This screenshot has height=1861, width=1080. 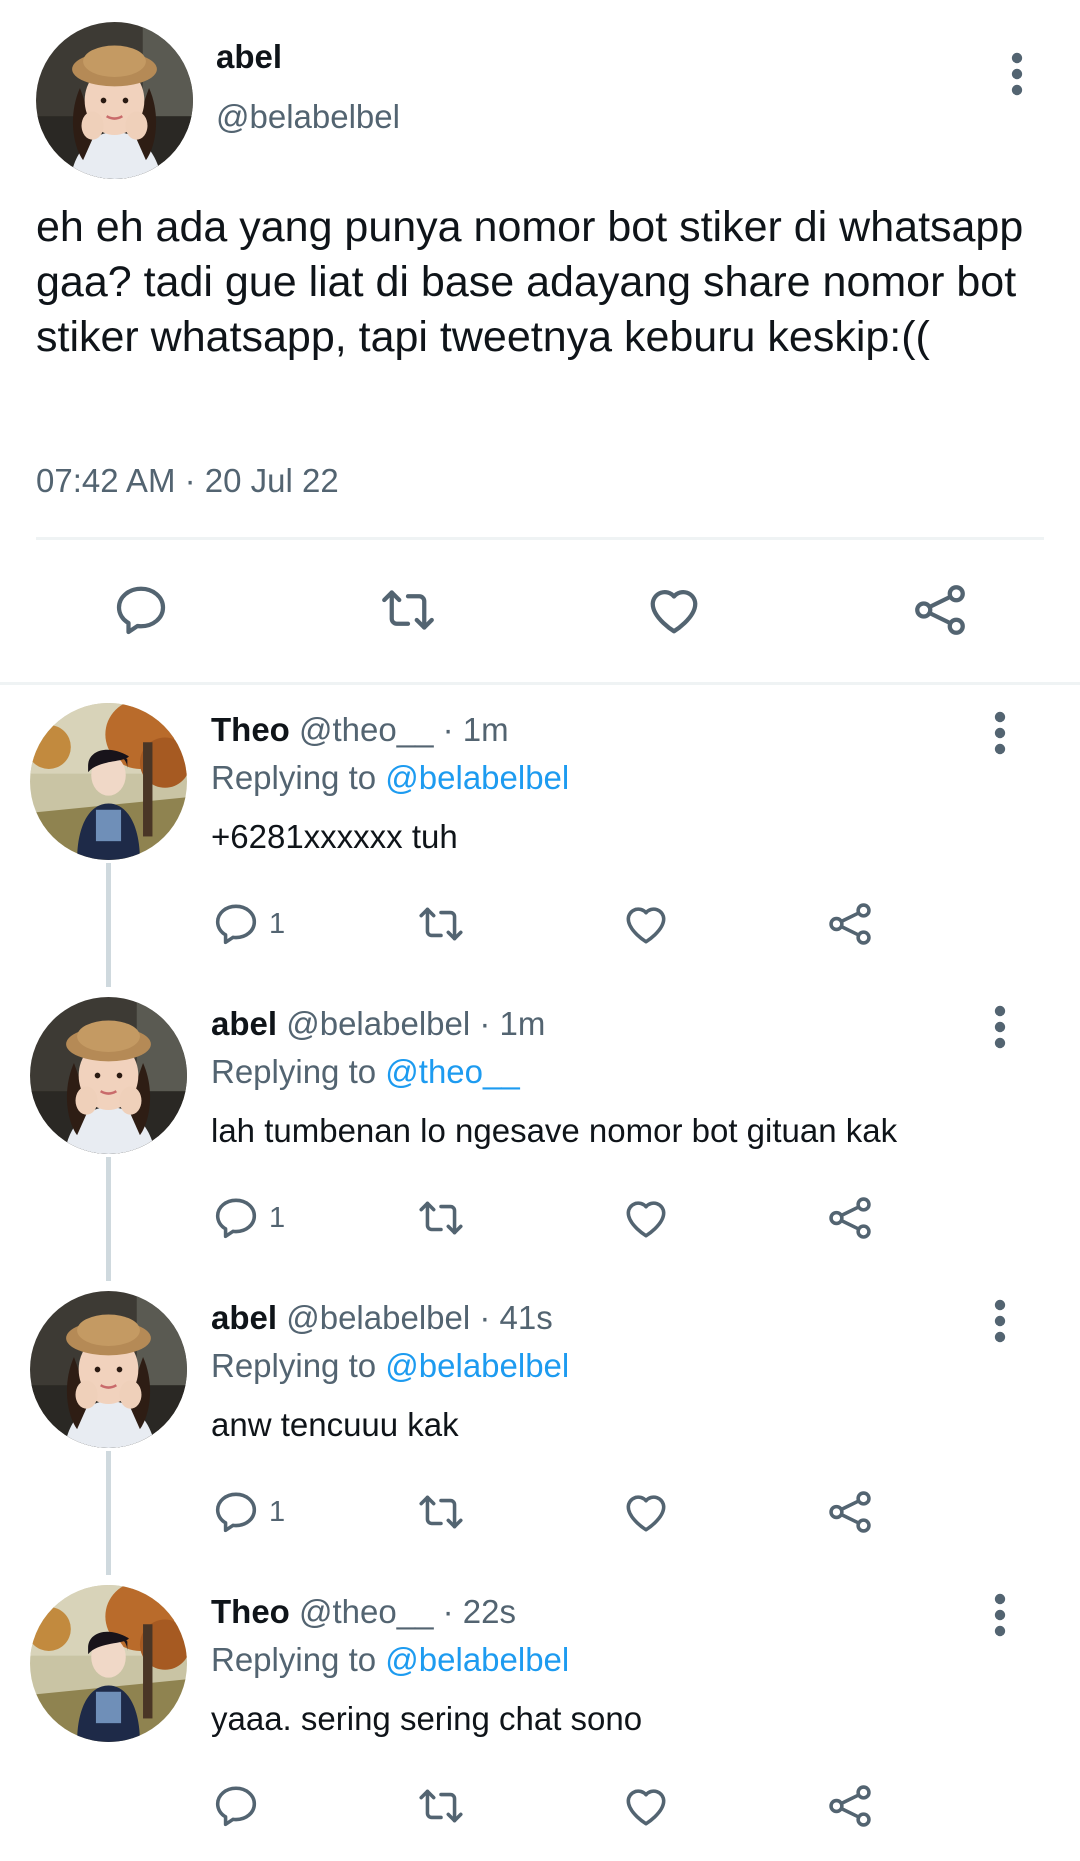 I want to click on reply-text: yaaa. sering sering chat sono, so click(x=427, y=1718).